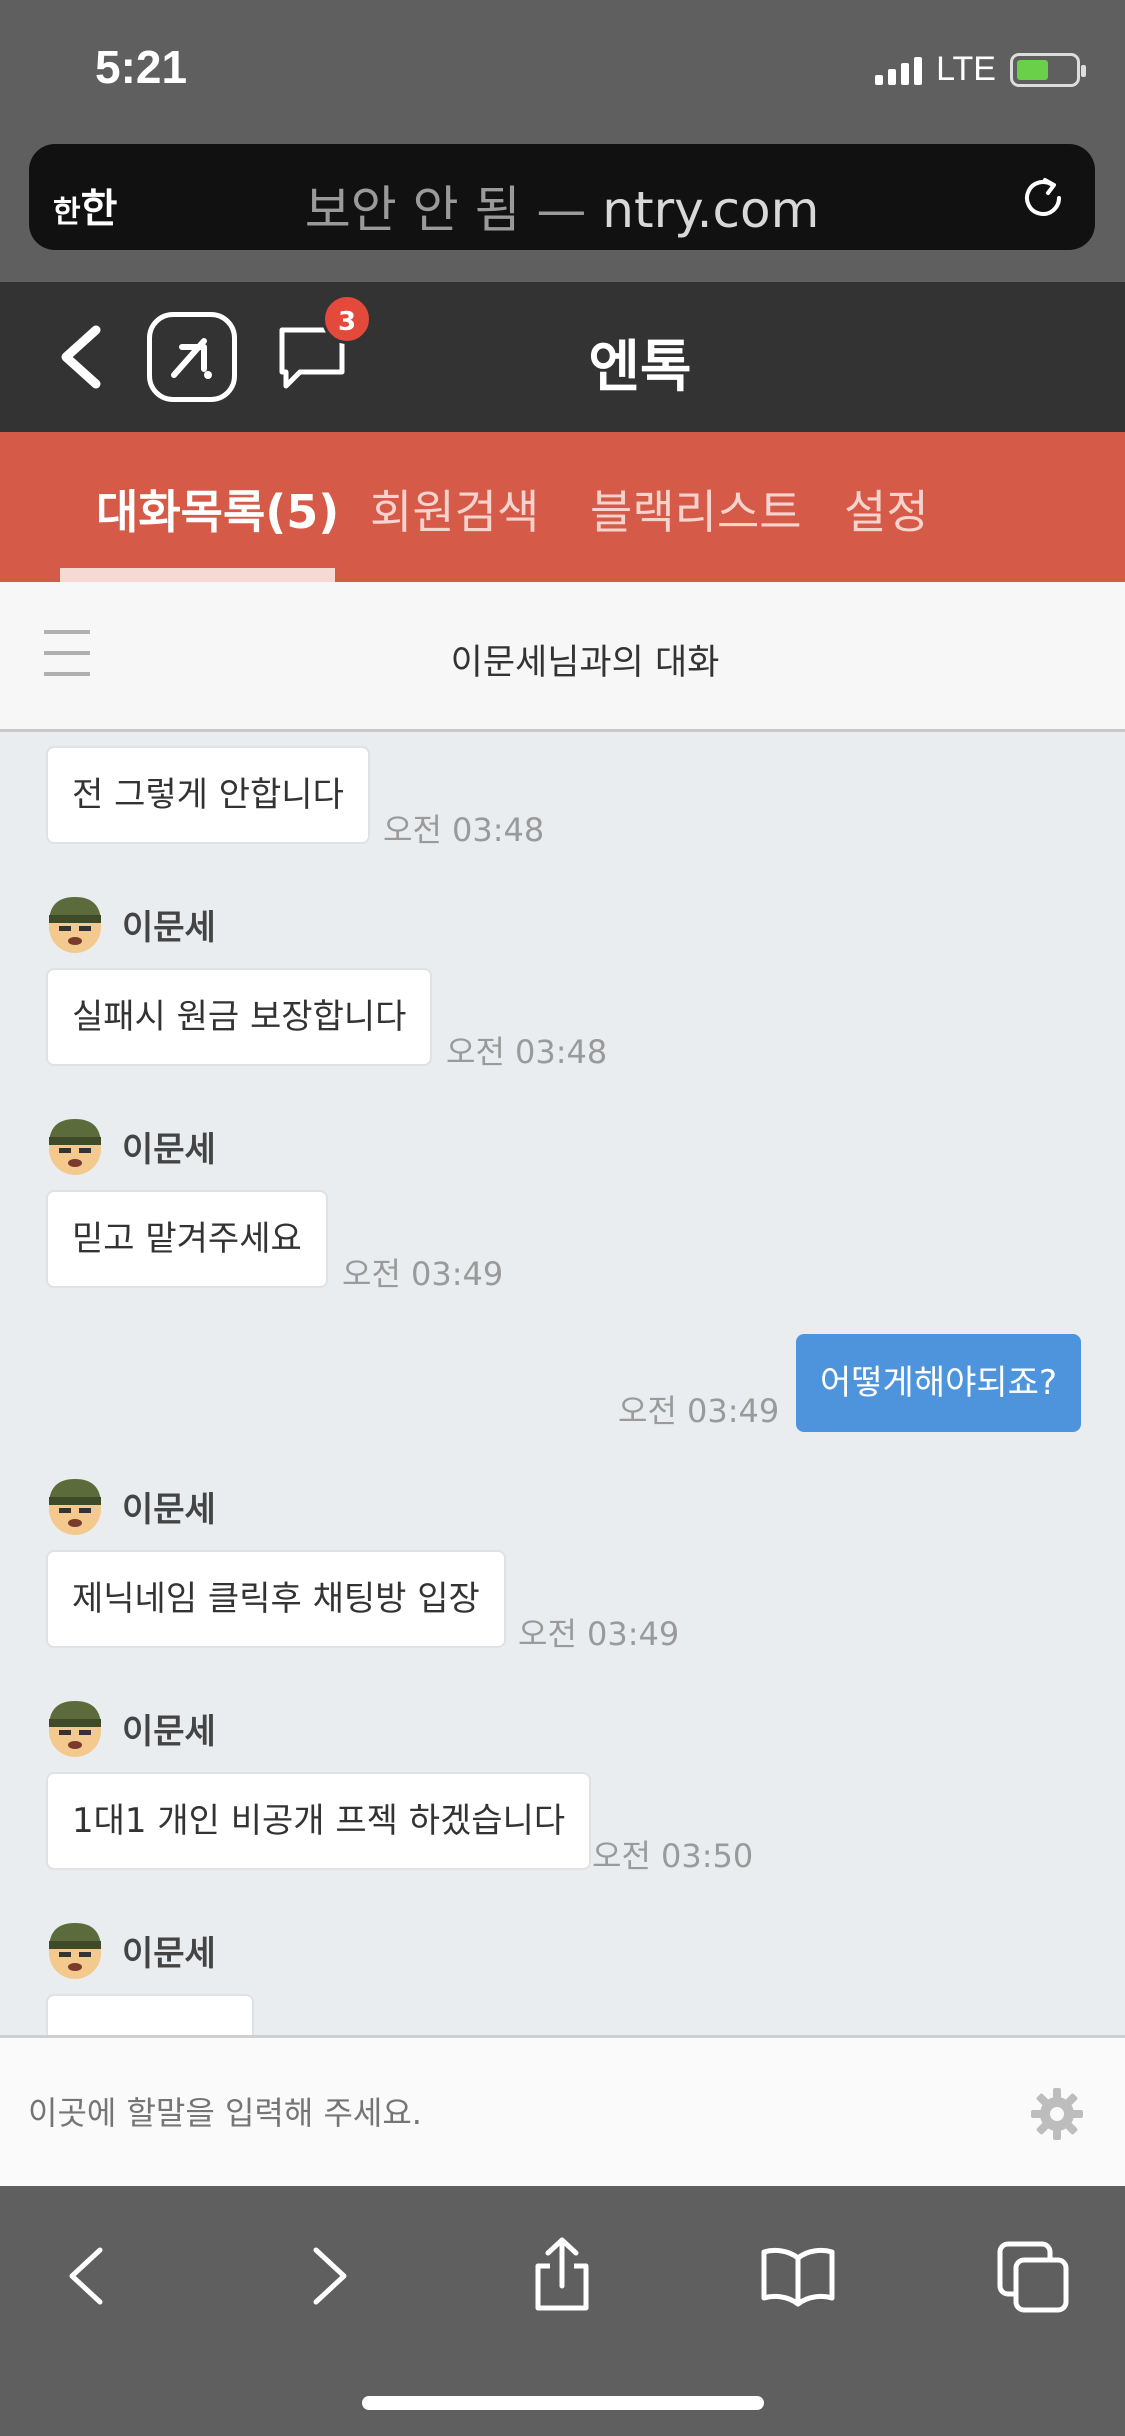 The height and width of the screenshot is (2436, 1125). What do you see at coordinates (141, 67) in the screenshot?
I see `status-time: 5:21` at bounding box center [141, 67].